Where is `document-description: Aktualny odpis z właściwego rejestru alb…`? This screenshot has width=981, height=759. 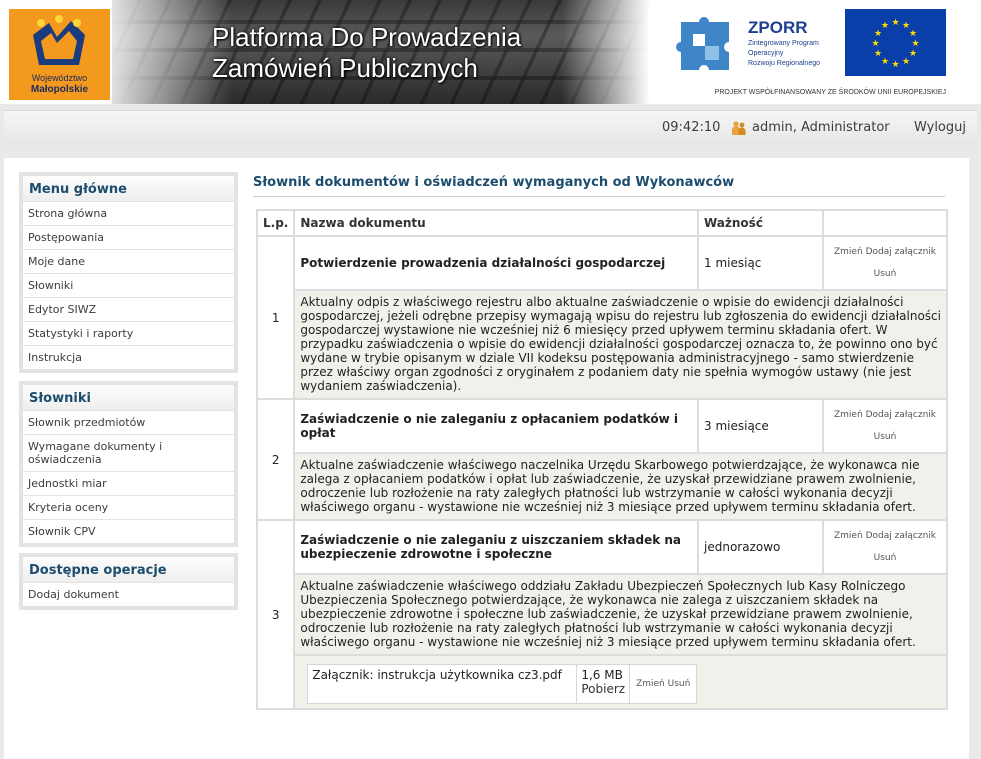 document-description: Aktualny odpis z właściwego rejestru alb… is located at coordinates (620, 344).